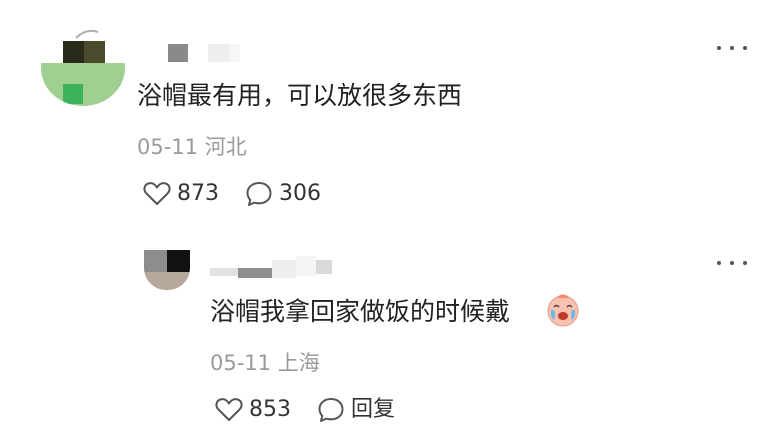 This screenshot has width=780, height=444. Describe the element at coordinates (280, 267) in the screenshot. I see `replier-username-redacted` at that location.